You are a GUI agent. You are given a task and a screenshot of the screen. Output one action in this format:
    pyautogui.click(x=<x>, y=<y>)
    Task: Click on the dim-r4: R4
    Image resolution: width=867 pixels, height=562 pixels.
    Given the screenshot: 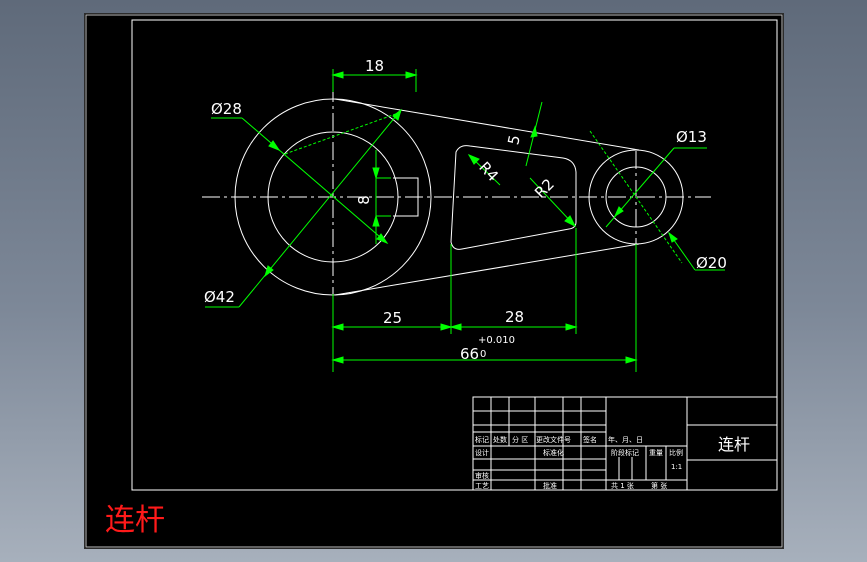 What is the action you would take?
    pyautogui.click(x=488, y=171)
    